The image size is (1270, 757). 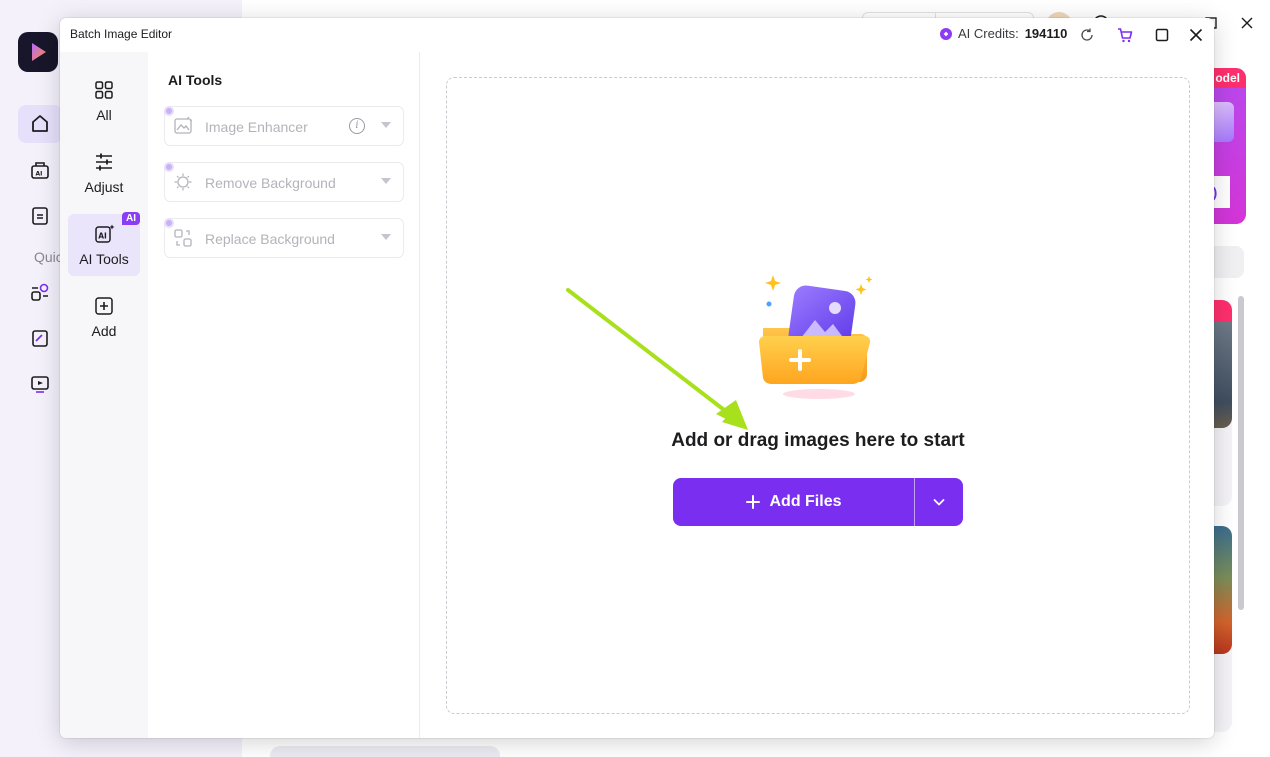 What do you see at coordinates (357, 126) in the screenshot?
I see `info-icon: i` at bounding box center [357, 126].